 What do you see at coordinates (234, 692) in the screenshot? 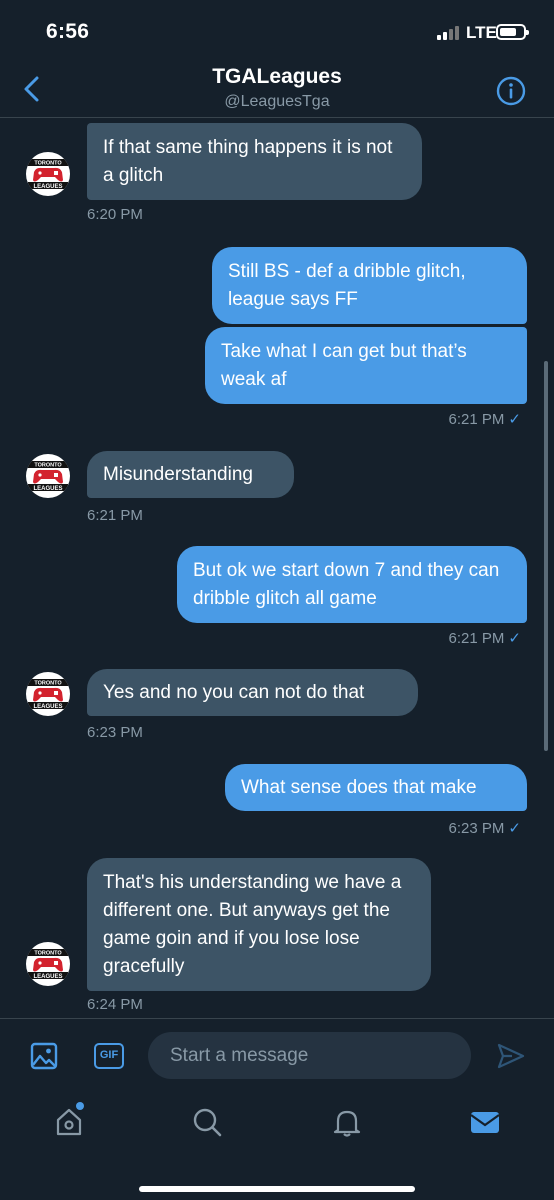
I see `message-text: Yes and no you can not do that` at bounding box center [234, 692].